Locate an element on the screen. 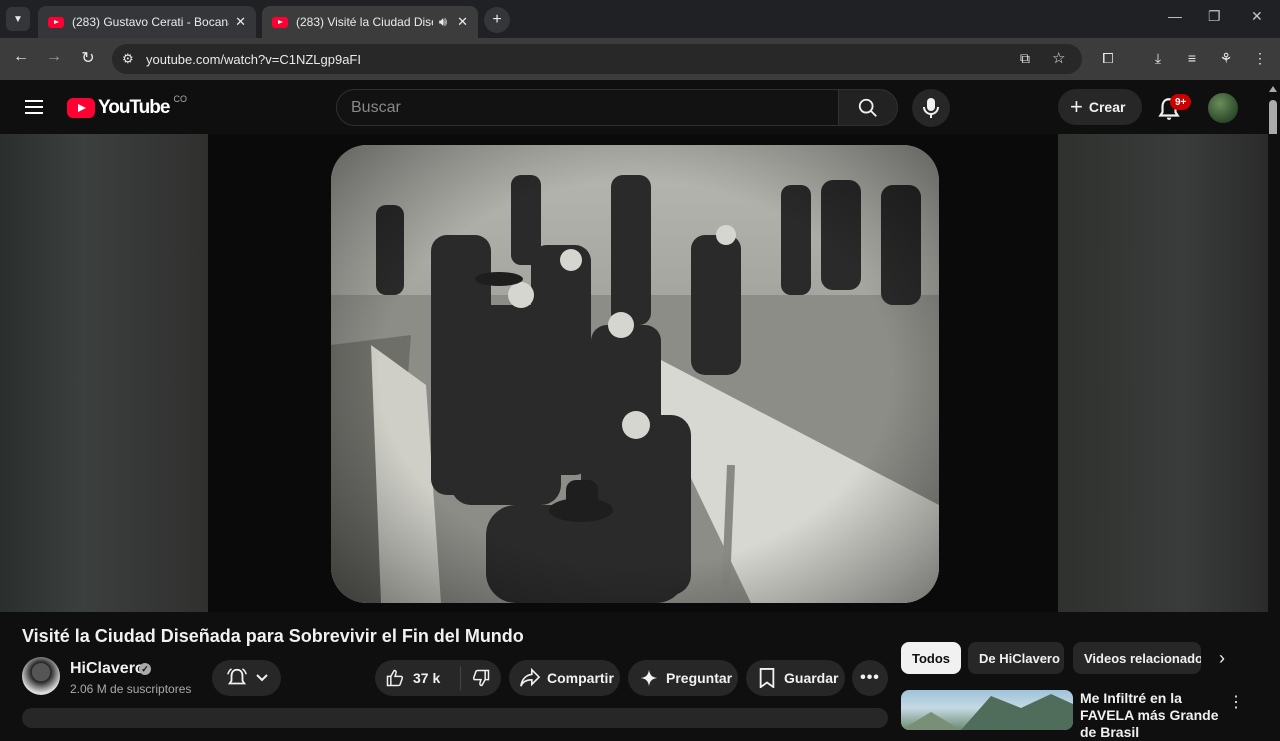  like-count: 37 k is located at coordinates (427, 678).